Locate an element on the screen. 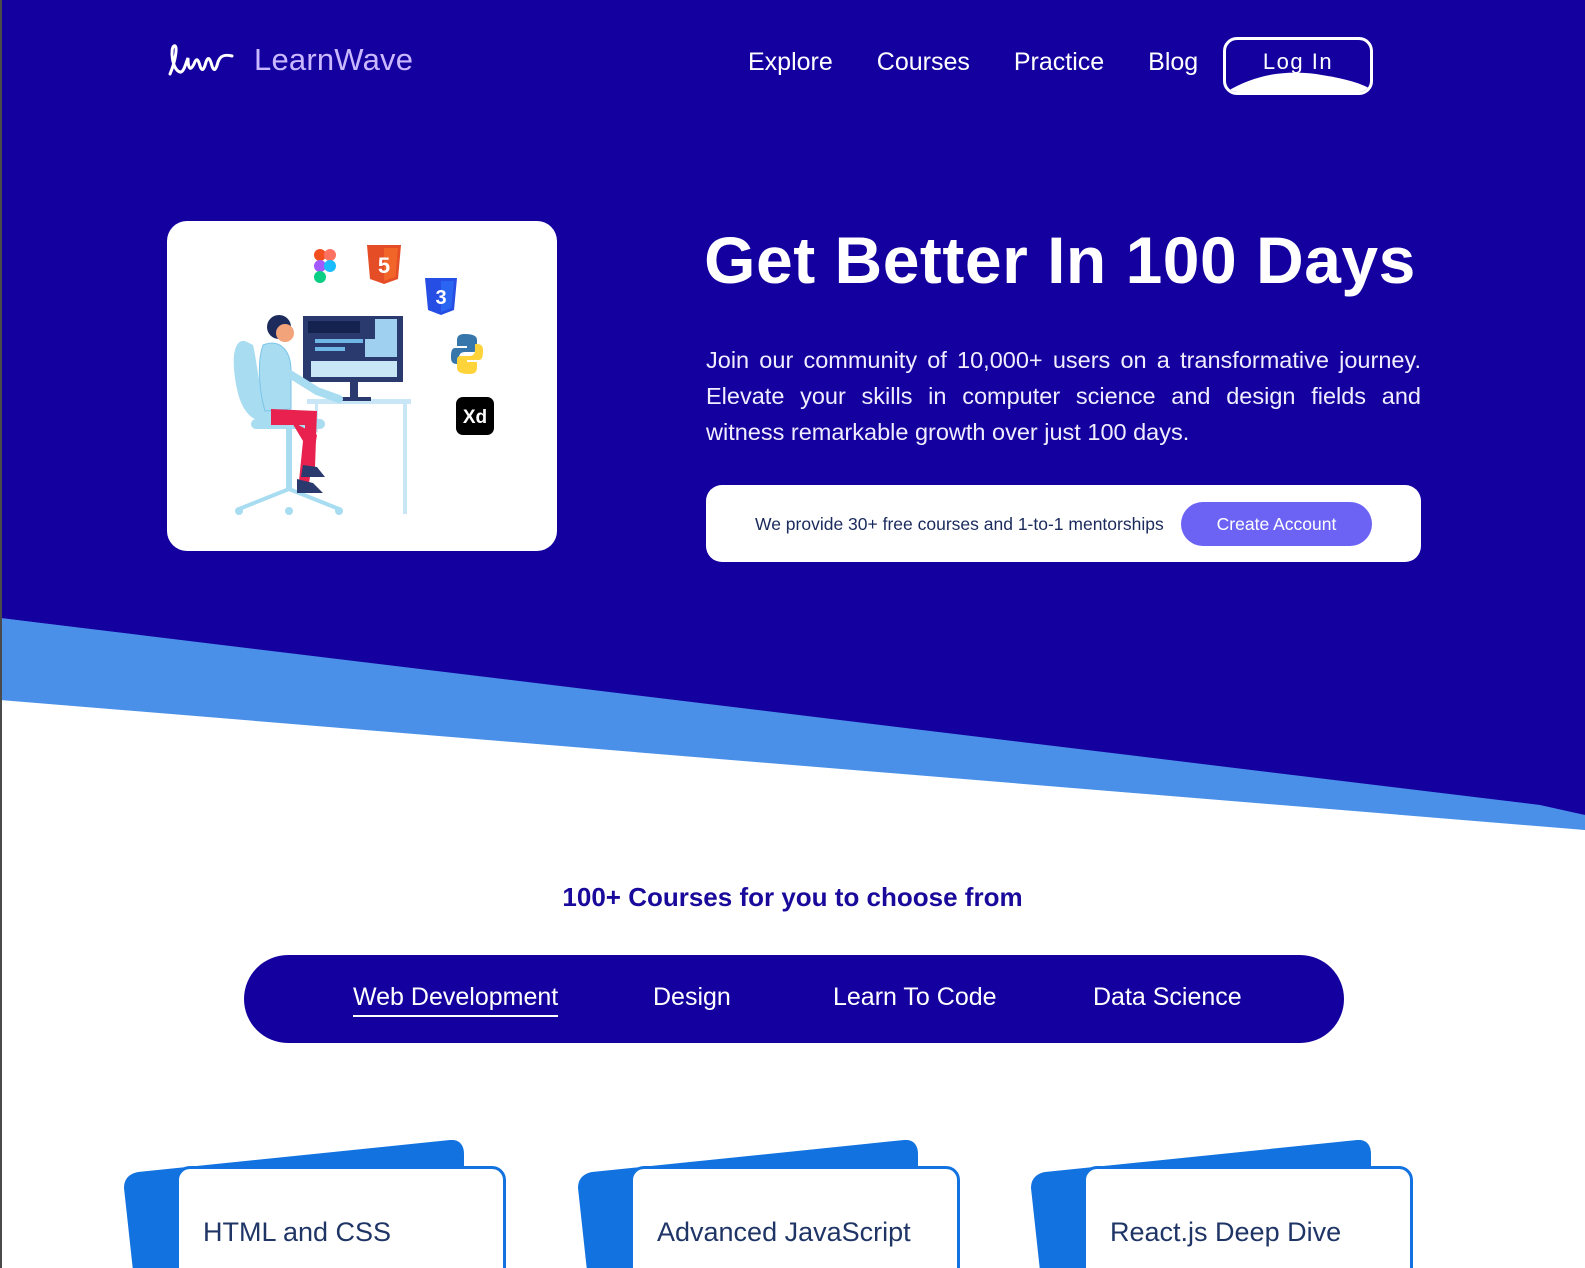 Image resolution: width=1585 pixels, height=1268 pixels. figma-icon is located at coordinates (325, 266).